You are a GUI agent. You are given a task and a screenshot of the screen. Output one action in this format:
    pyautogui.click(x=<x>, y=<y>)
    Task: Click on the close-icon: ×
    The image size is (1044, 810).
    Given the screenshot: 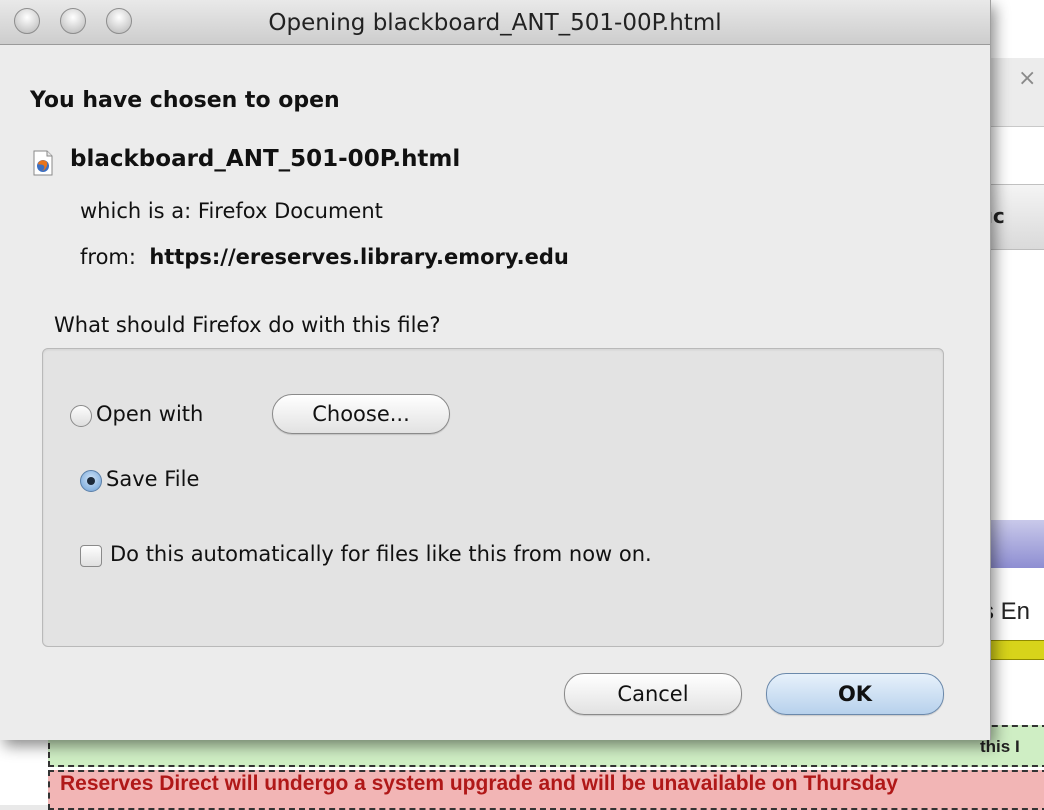 What is the action you would take?
    pyautogui.click(x=1027, y=78)
    